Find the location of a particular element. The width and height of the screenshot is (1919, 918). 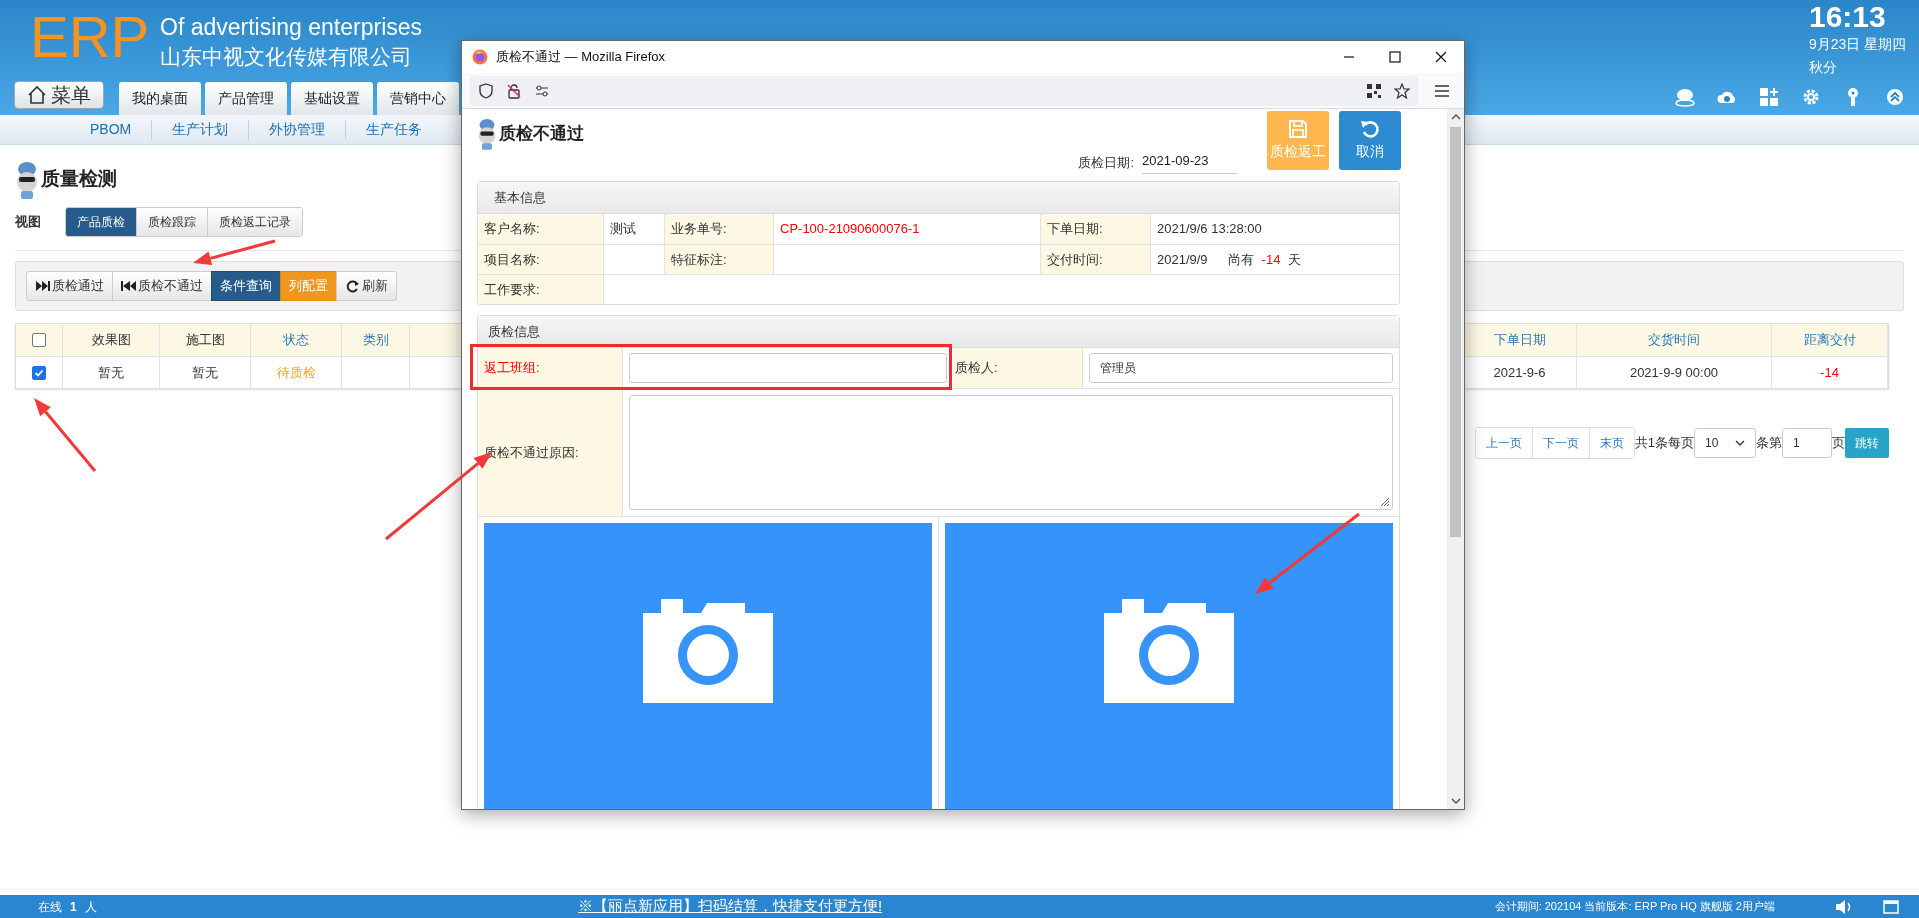

scrollbar is located at coordinates (1455, 459).